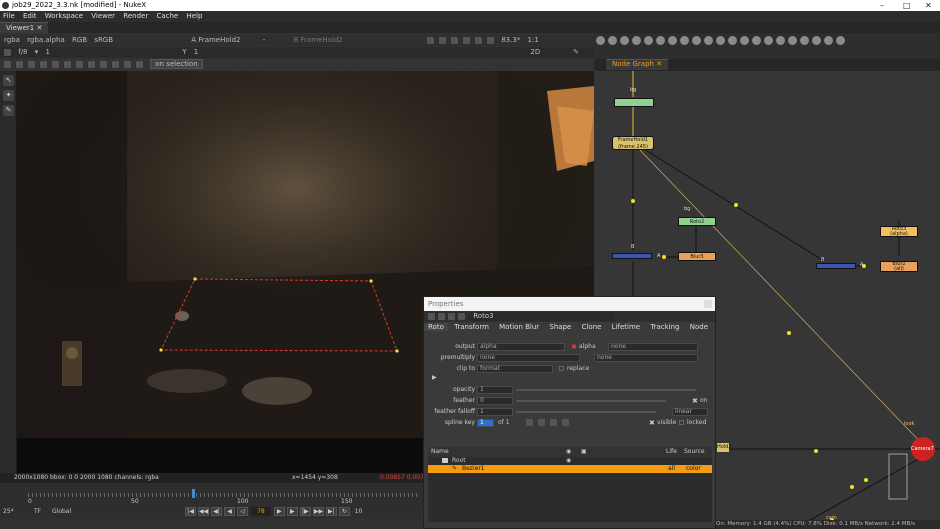  I want to click on node-merge-right, so click(836, 266).